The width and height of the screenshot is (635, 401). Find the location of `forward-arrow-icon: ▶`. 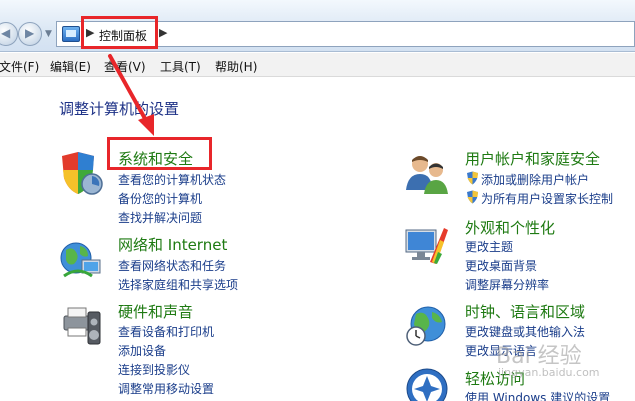

forward-arrow-icon: ▶ is located at coordinates (30, 33).